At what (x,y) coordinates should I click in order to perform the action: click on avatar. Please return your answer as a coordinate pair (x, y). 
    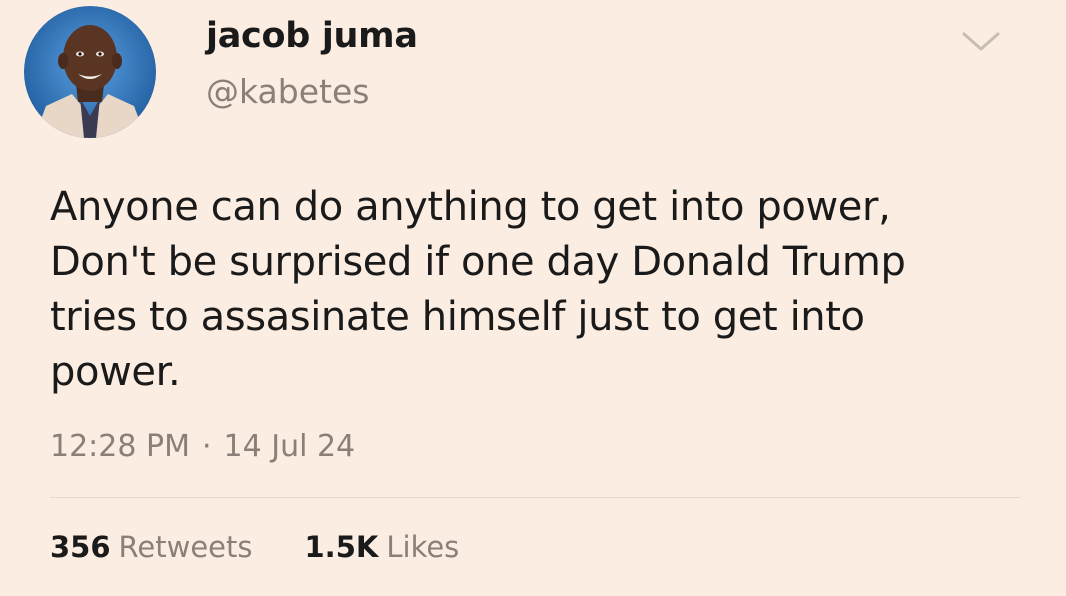
    Looking at the image, I should click on (90, 72).